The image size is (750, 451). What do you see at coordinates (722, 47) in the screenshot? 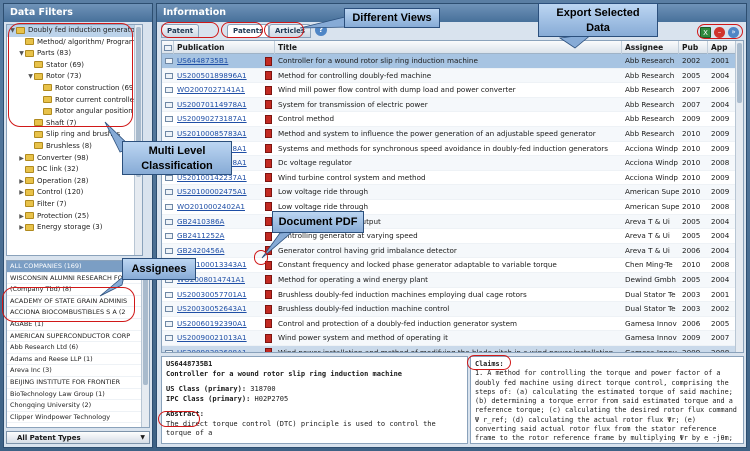
I see `column-app: App` at bounding box center [722, 47].